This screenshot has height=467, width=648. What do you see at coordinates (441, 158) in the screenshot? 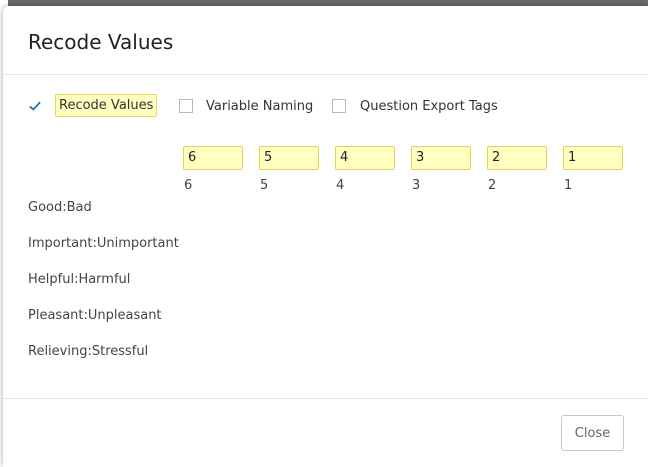
I see `recode-input-4: 3` at bounding box center [441, 158].